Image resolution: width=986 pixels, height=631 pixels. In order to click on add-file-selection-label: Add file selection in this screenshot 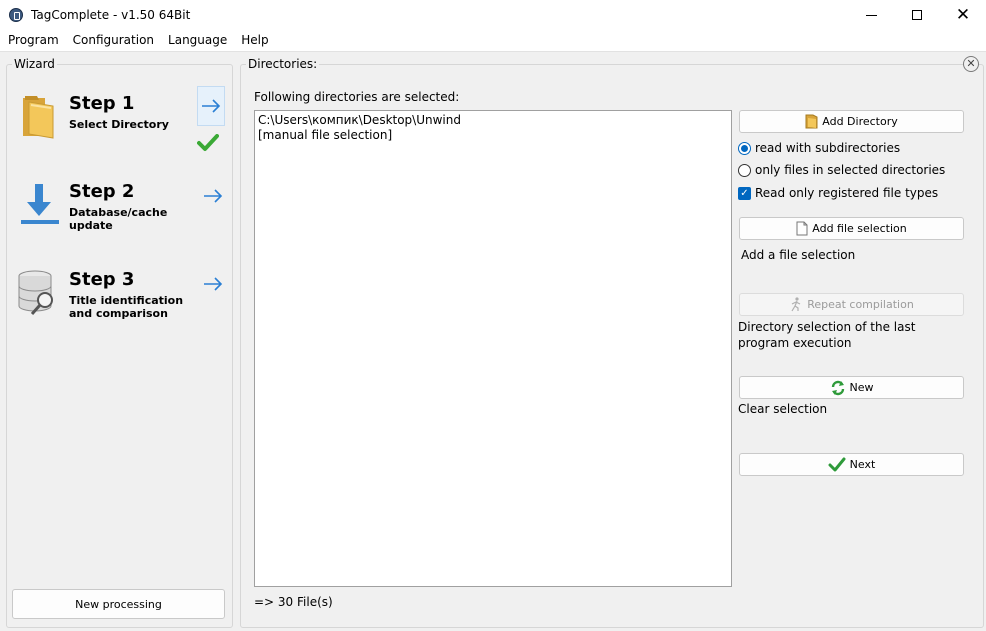, I will do `click(859, 228)`.